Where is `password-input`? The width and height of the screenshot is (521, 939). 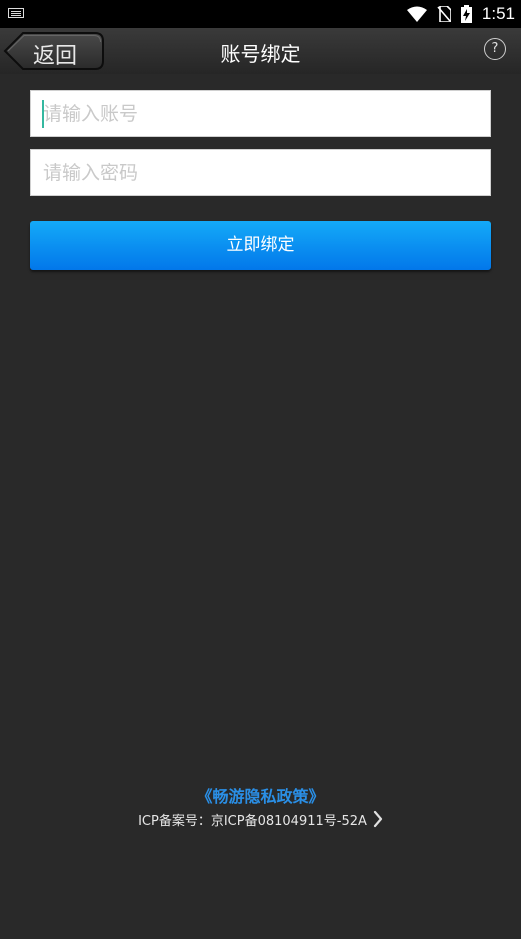 password-input is located at coordinates (260, 172).